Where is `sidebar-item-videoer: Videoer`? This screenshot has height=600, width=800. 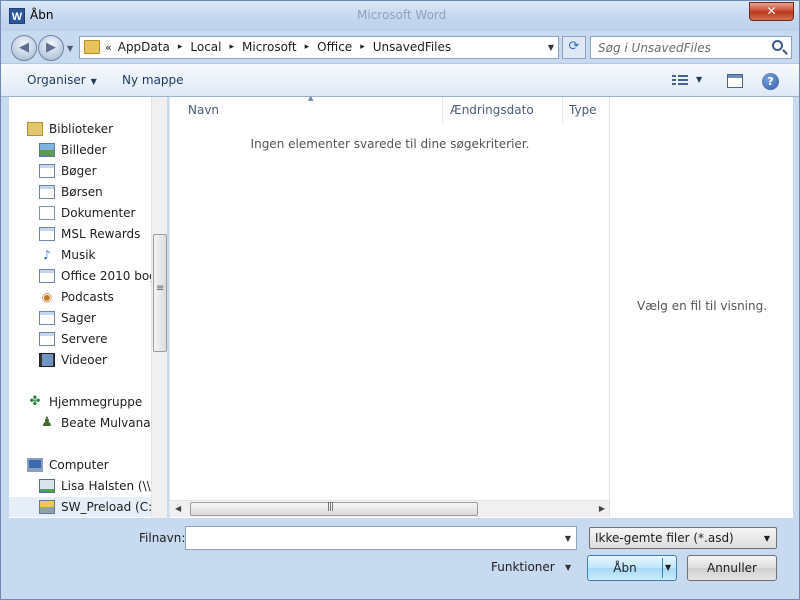
sidebar-item-videoer: Videoer is located at coordinates (103, 360).